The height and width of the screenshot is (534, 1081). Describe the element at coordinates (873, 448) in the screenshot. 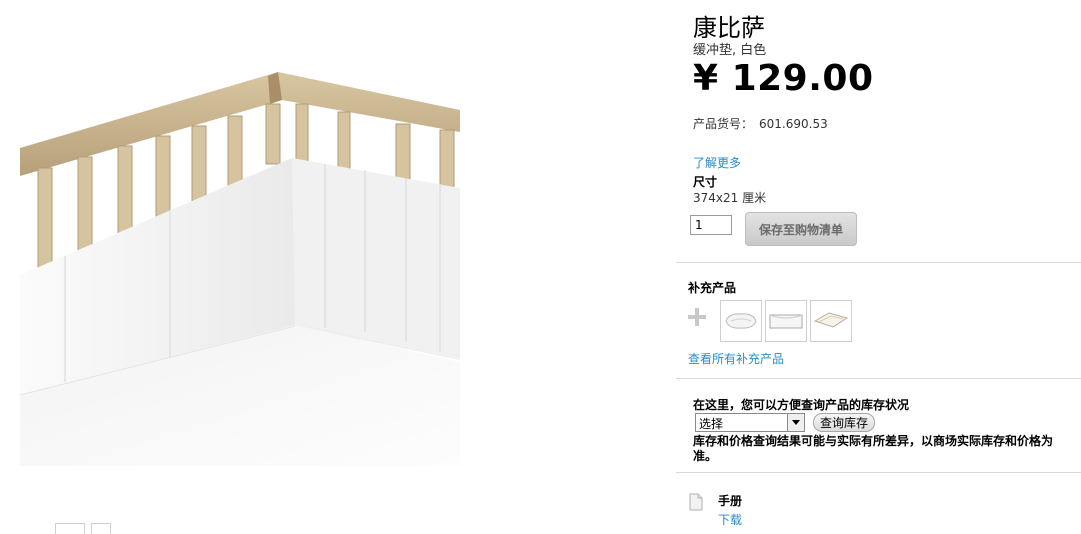

I see `stock-disclaimer: 库存和价格查询结果可能与实际有所差异，以商场实际库存和价格为准。` at that location.